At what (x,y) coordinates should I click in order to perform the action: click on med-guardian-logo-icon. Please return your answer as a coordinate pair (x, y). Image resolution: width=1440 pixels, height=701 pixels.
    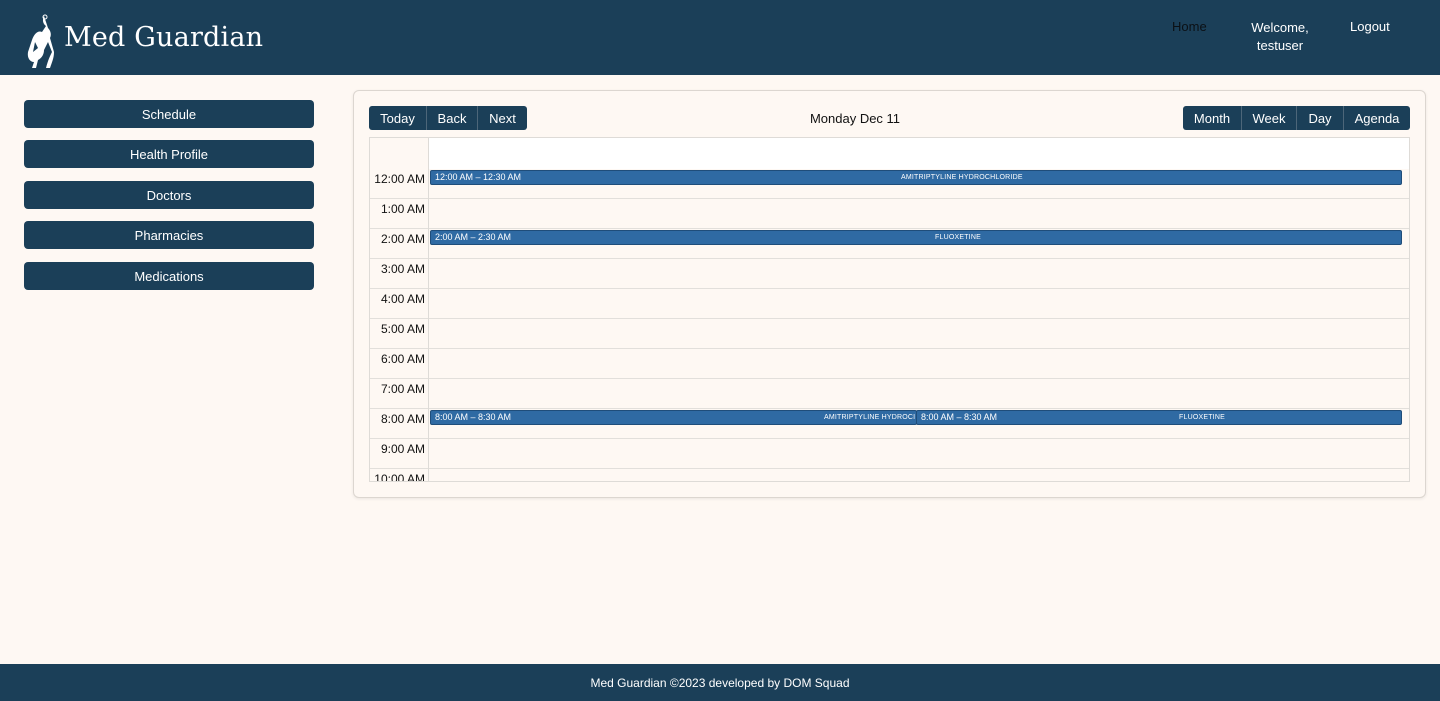
    Looking at the image, I should click on (39, 41).